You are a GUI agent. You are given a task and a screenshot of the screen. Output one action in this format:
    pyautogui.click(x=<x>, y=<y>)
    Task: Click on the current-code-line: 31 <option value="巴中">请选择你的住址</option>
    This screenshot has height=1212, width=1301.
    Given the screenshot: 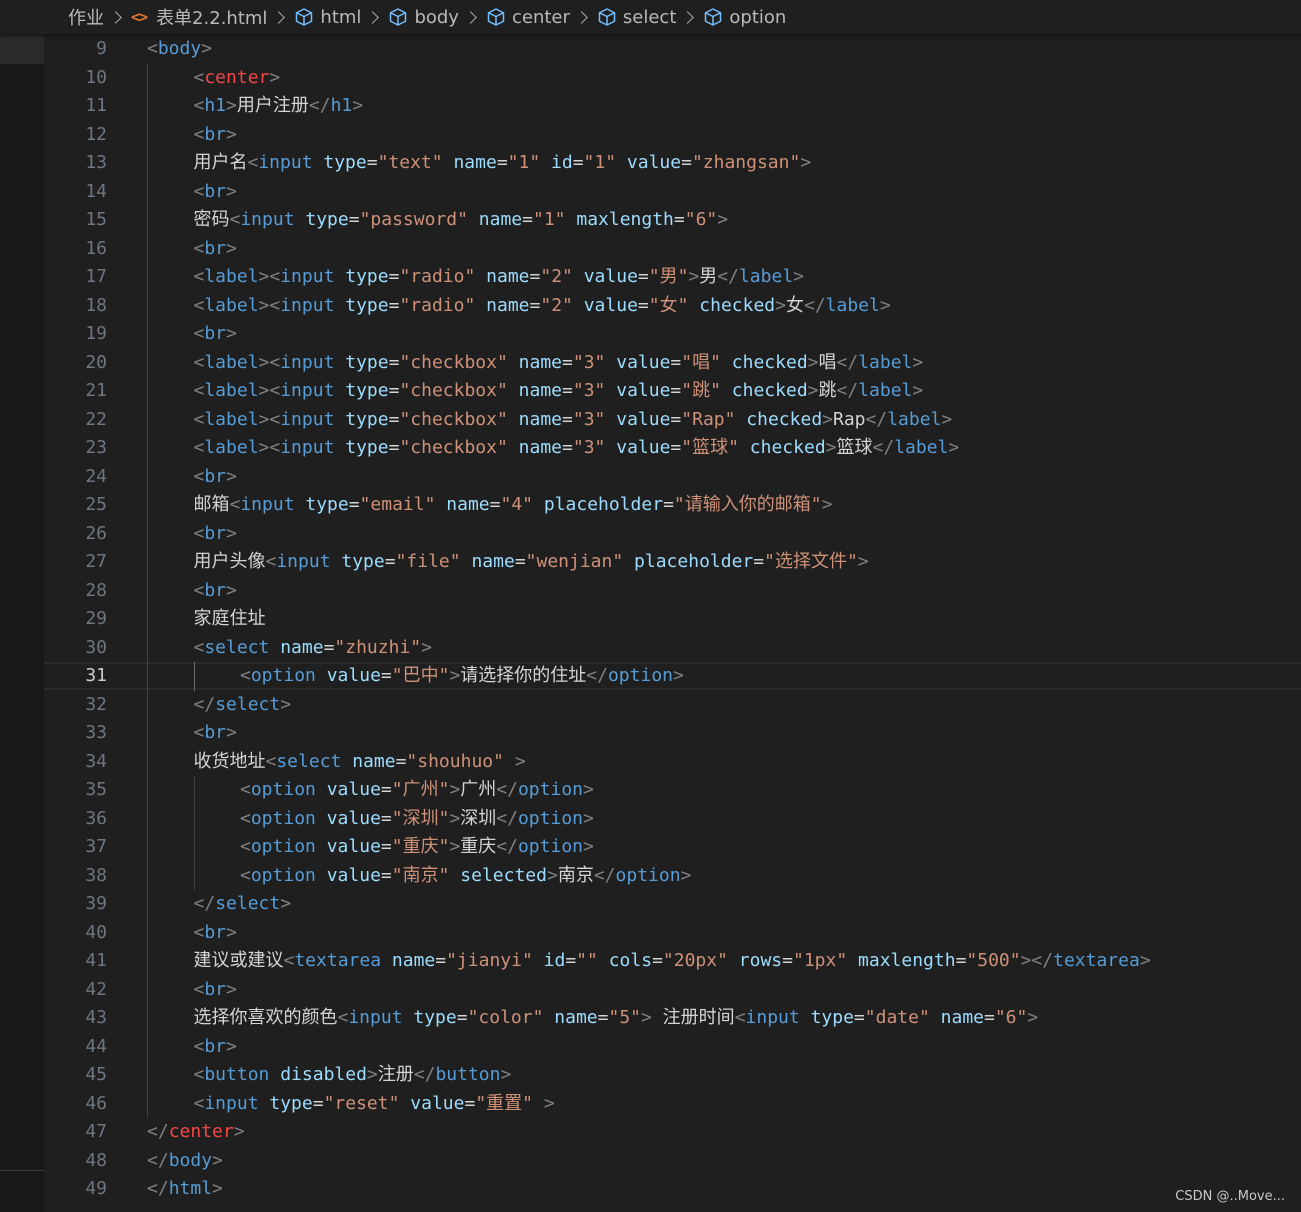 What is the action you would take?
    pyautogui.click(x=672, y=676)
    